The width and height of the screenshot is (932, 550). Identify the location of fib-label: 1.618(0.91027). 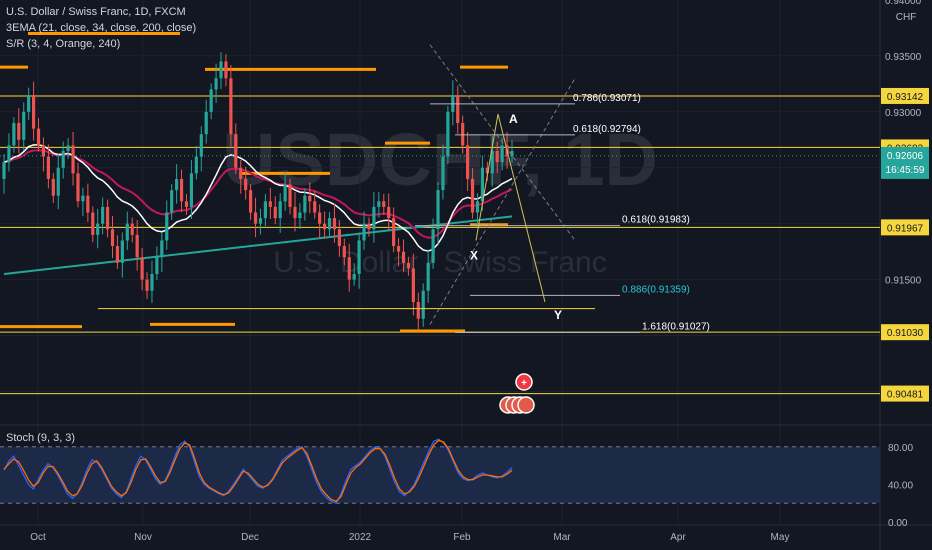
(676, 327).